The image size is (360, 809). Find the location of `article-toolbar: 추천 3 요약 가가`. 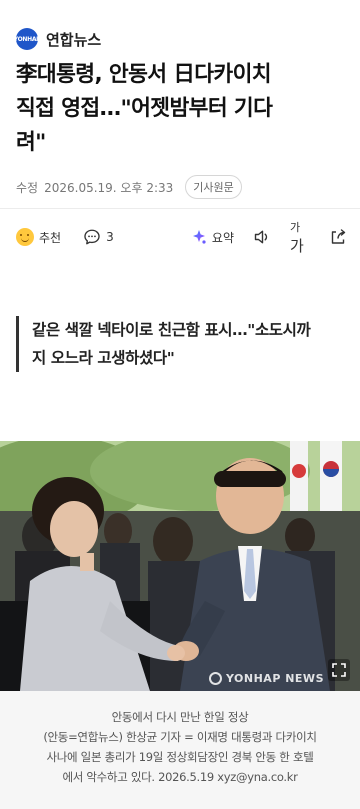

article-toolbar: 추천 3 요약 가가 is located at coordinates (182, 238).